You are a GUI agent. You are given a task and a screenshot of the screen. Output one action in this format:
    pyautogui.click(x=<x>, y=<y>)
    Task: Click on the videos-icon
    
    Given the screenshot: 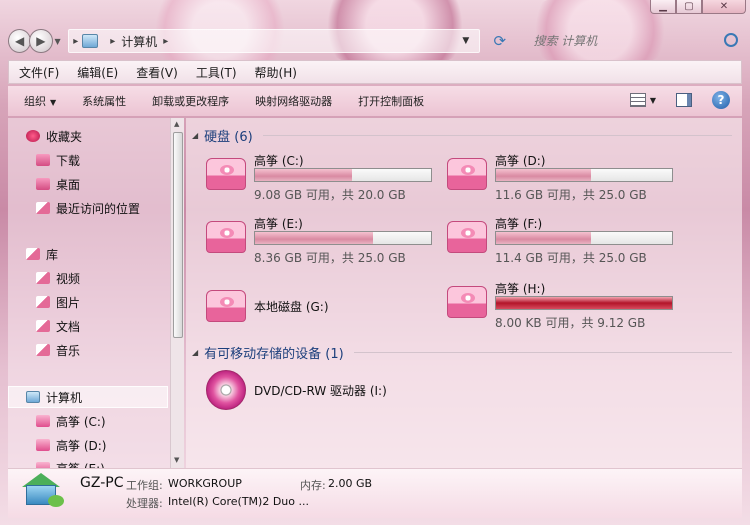 What is the action you would take?
    pyautogui.click(x=43, y=278)
    